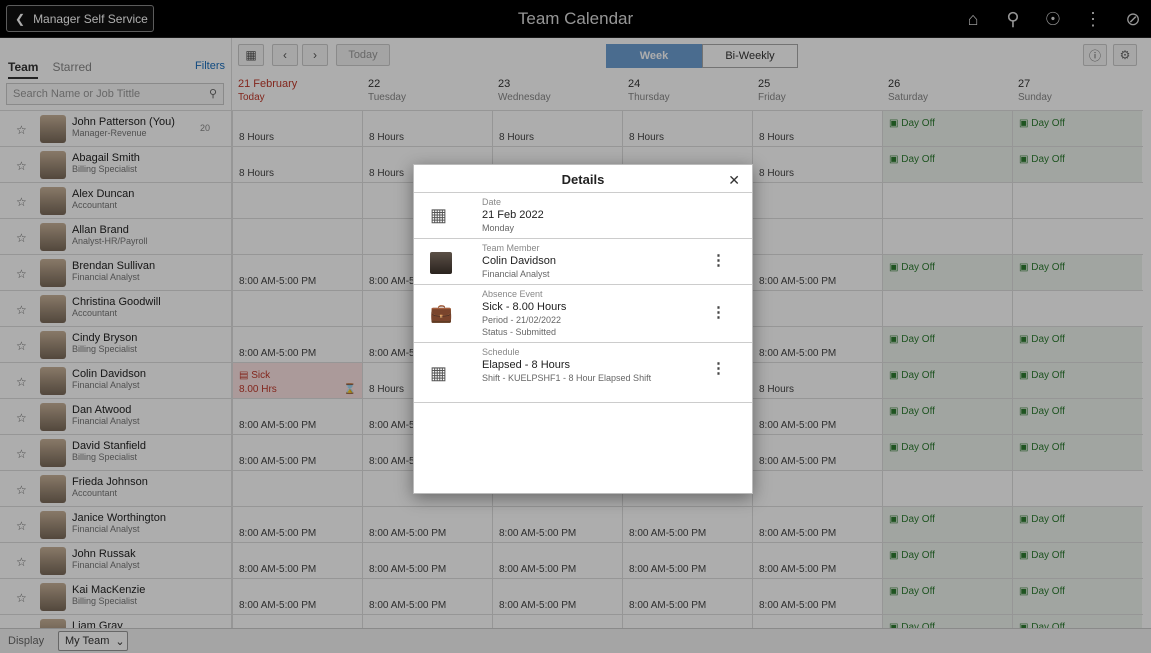  Describe the element at coordinates (492, 202) in the screenshot. I see `date-label: Date` at that location.